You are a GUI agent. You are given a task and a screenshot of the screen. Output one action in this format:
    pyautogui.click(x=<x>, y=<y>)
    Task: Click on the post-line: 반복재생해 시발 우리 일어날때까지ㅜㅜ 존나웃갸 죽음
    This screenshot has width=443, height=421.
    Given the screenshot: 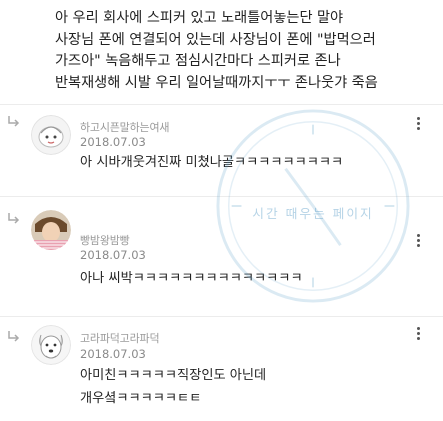 What is the action you would take?
    pyautogui.click(x=216, y=82)
    